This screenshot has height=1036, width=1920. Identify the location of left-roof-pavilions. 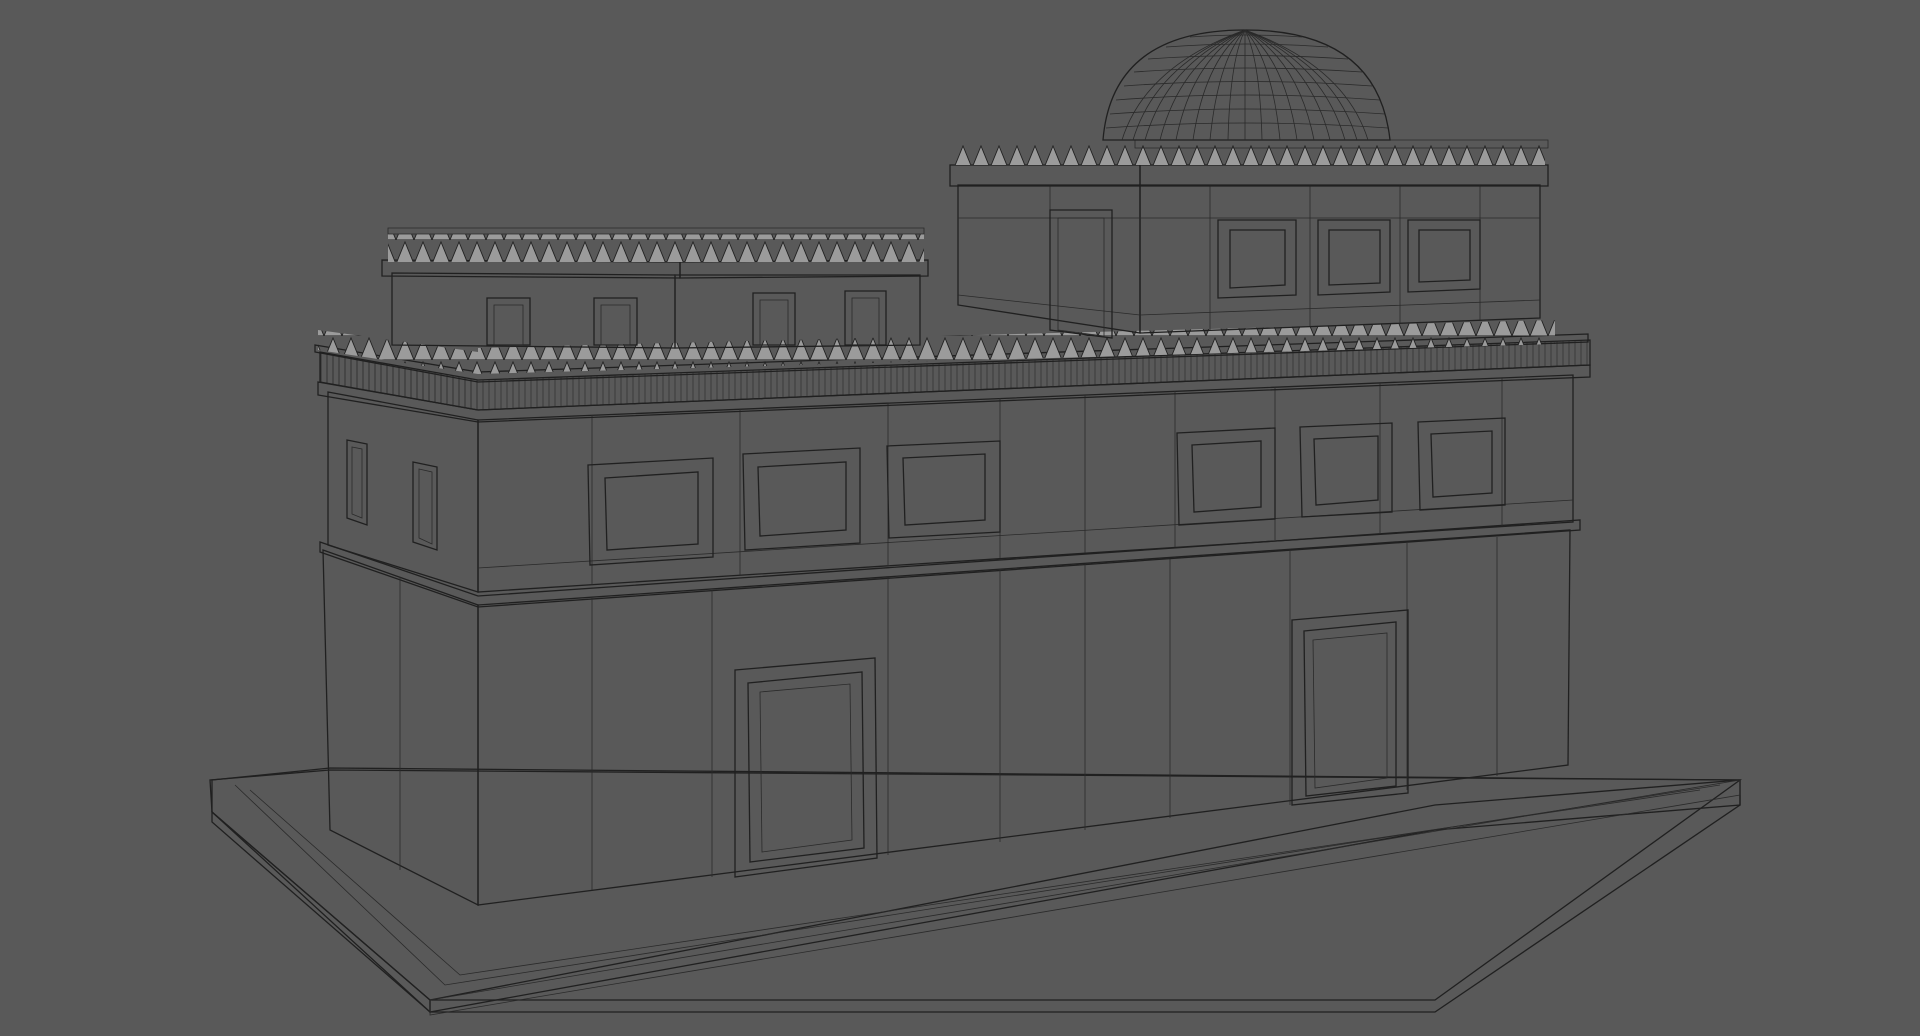
(655, 288).